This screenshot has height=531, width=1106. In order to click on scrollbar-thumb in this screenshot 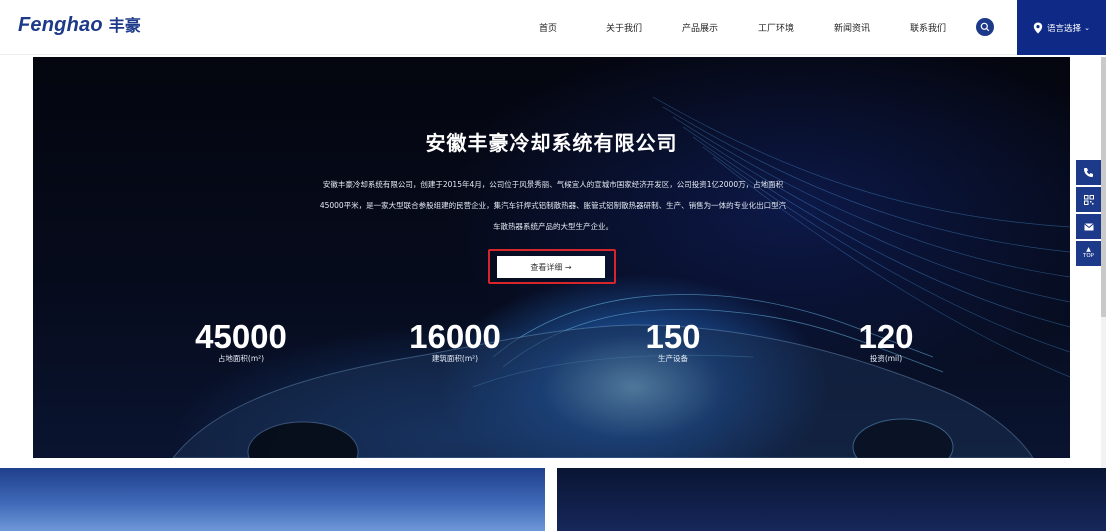, I will do `click(1103, 187)`.